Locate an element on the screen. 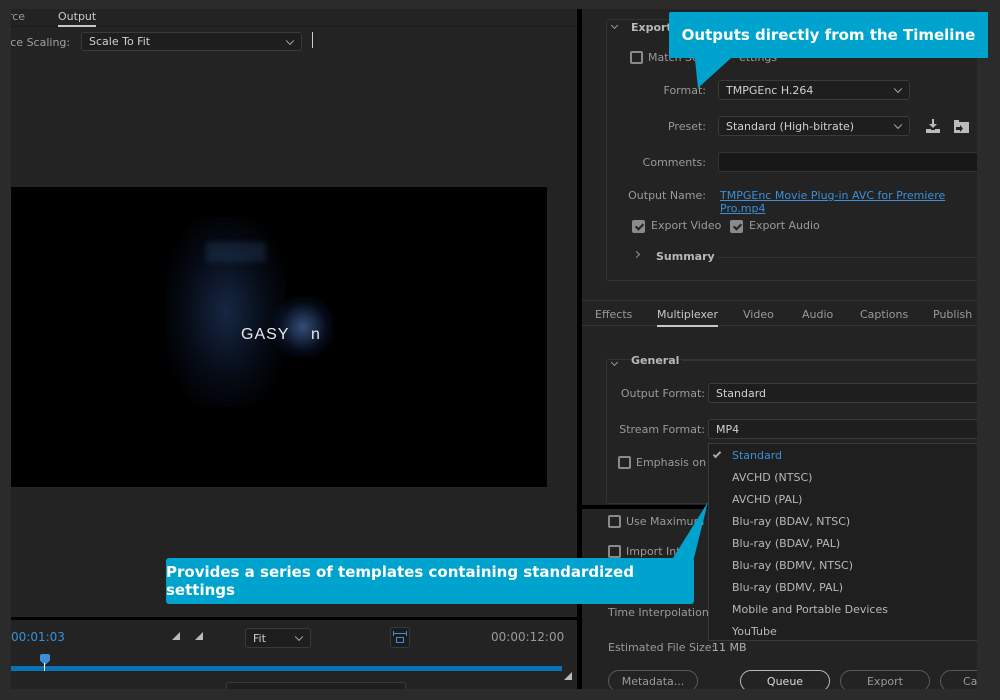 The width and height of the screenshot is (1000, 700). preset-label: Preset: is located at coordinates (686, 126).